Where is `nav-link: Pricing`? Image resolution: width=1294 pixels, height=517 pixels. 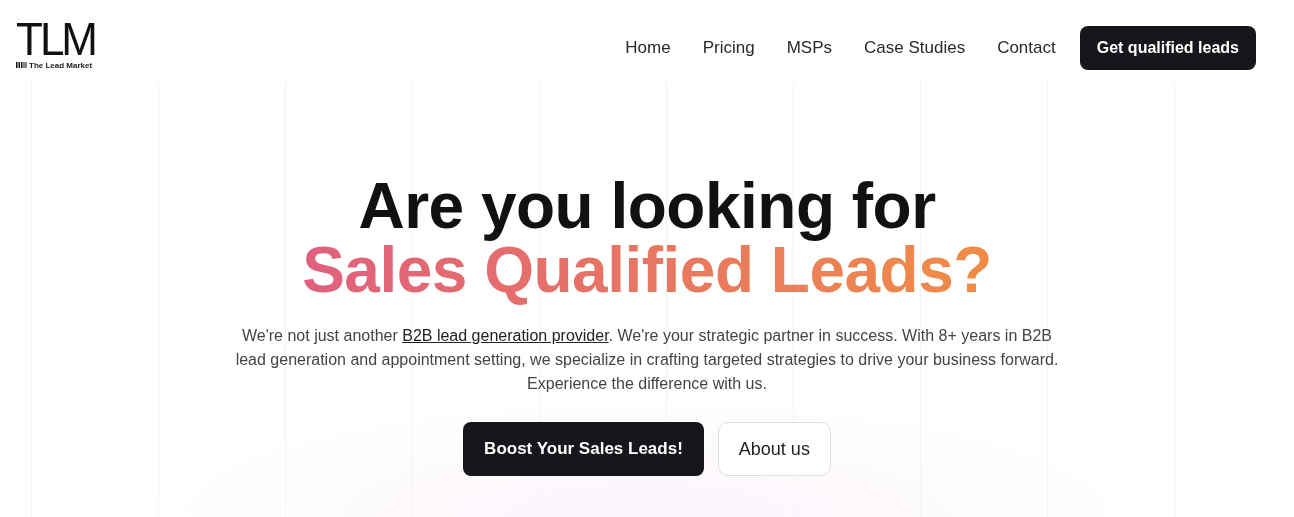
nav-link: Pricing is located at coordinates (728, 48).